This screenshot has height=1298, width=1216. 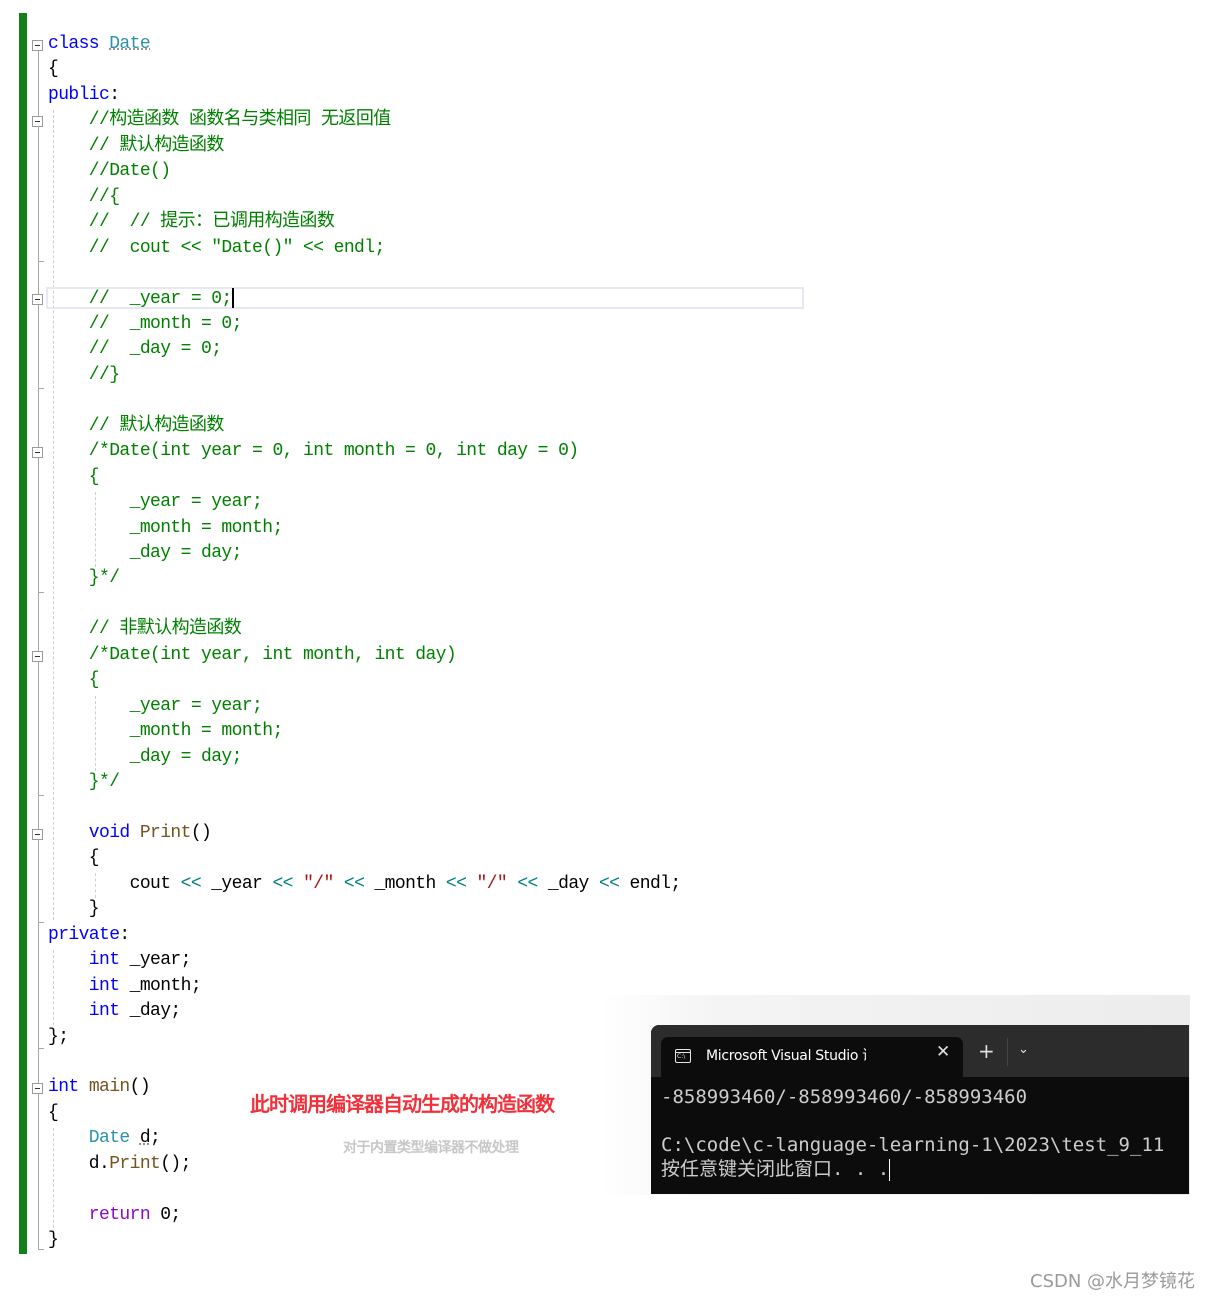 I want to click on terminal-line: -858993460/-858993460/-858993460, so click(x=844, y=1097).